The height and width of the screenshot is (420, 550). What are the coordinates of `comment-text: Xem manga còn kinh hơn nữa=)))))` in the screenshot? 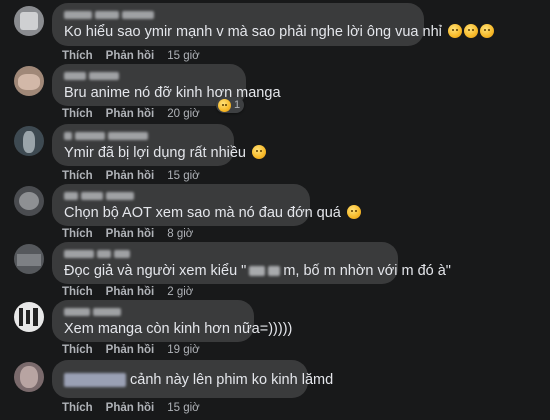 It's located at (178, 329).